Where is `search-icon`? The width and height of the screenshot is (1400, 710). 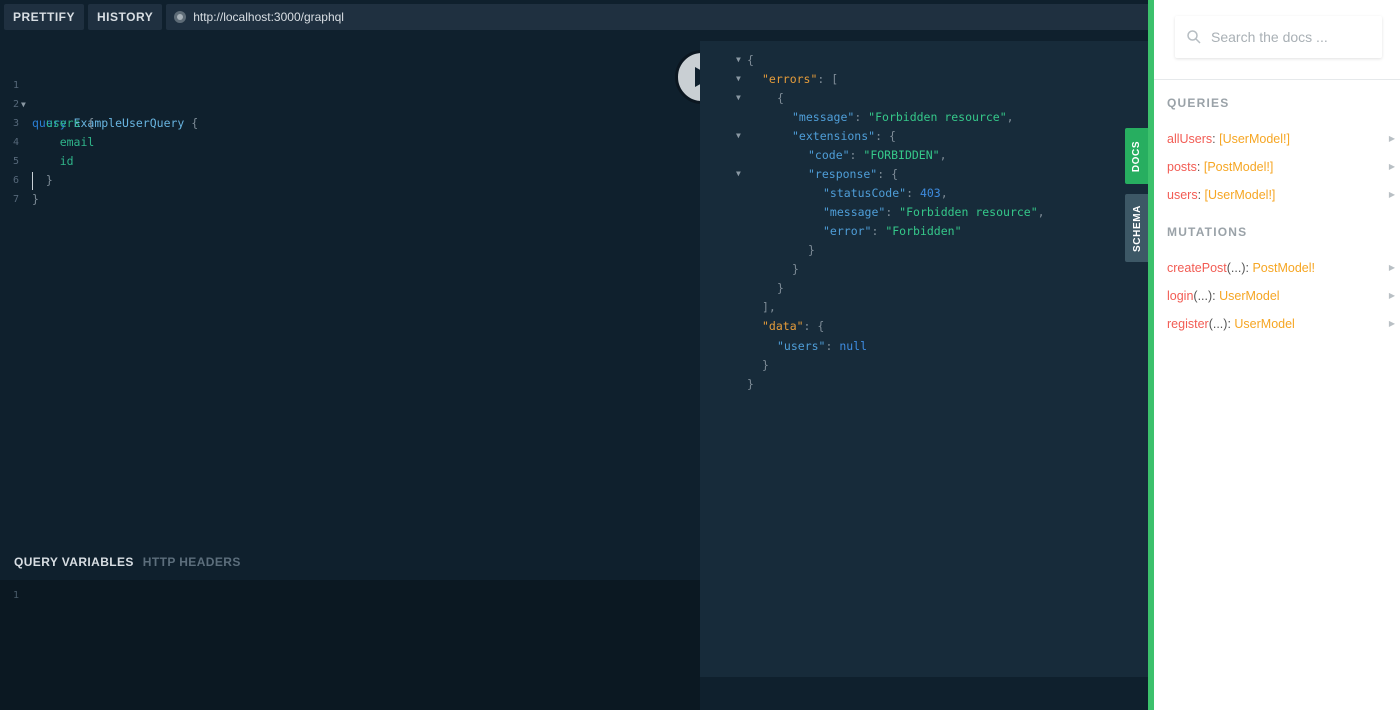
search-icon is located at coordinates (1194, 37).